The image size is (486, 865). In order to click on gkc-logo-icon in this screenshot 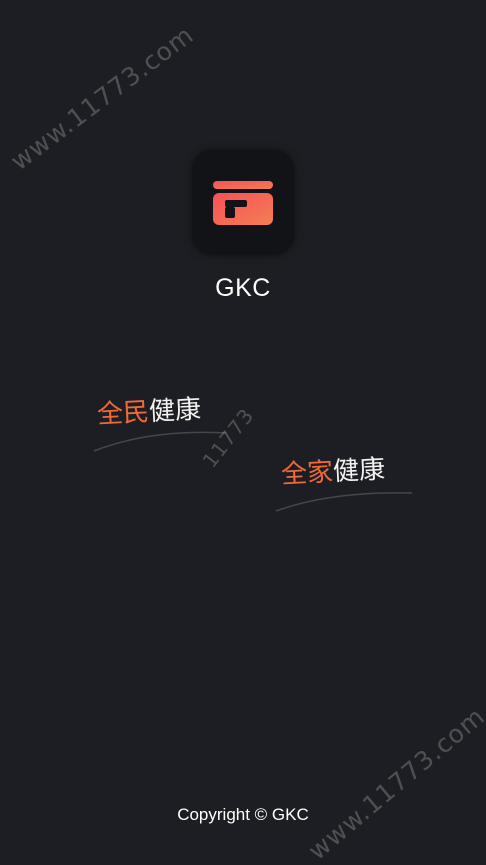, I will do `click(243, 203)`.